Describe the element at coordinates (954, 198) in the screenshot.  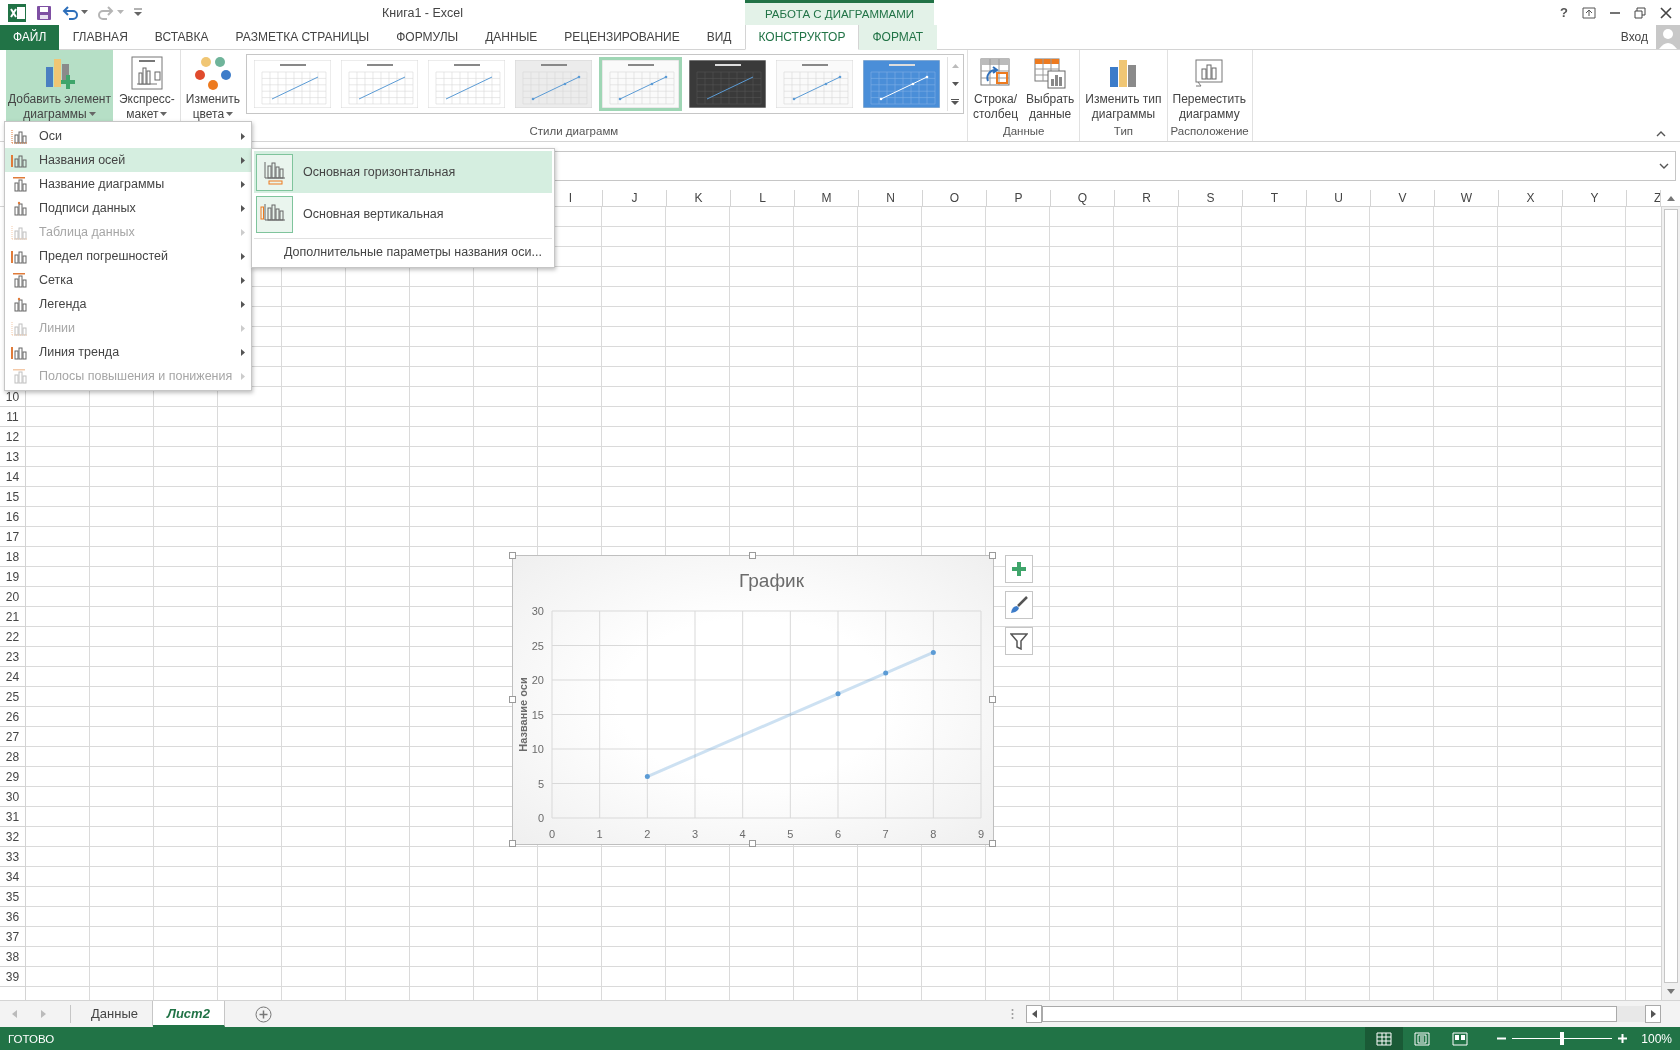
I see `column-header: O` at that location.